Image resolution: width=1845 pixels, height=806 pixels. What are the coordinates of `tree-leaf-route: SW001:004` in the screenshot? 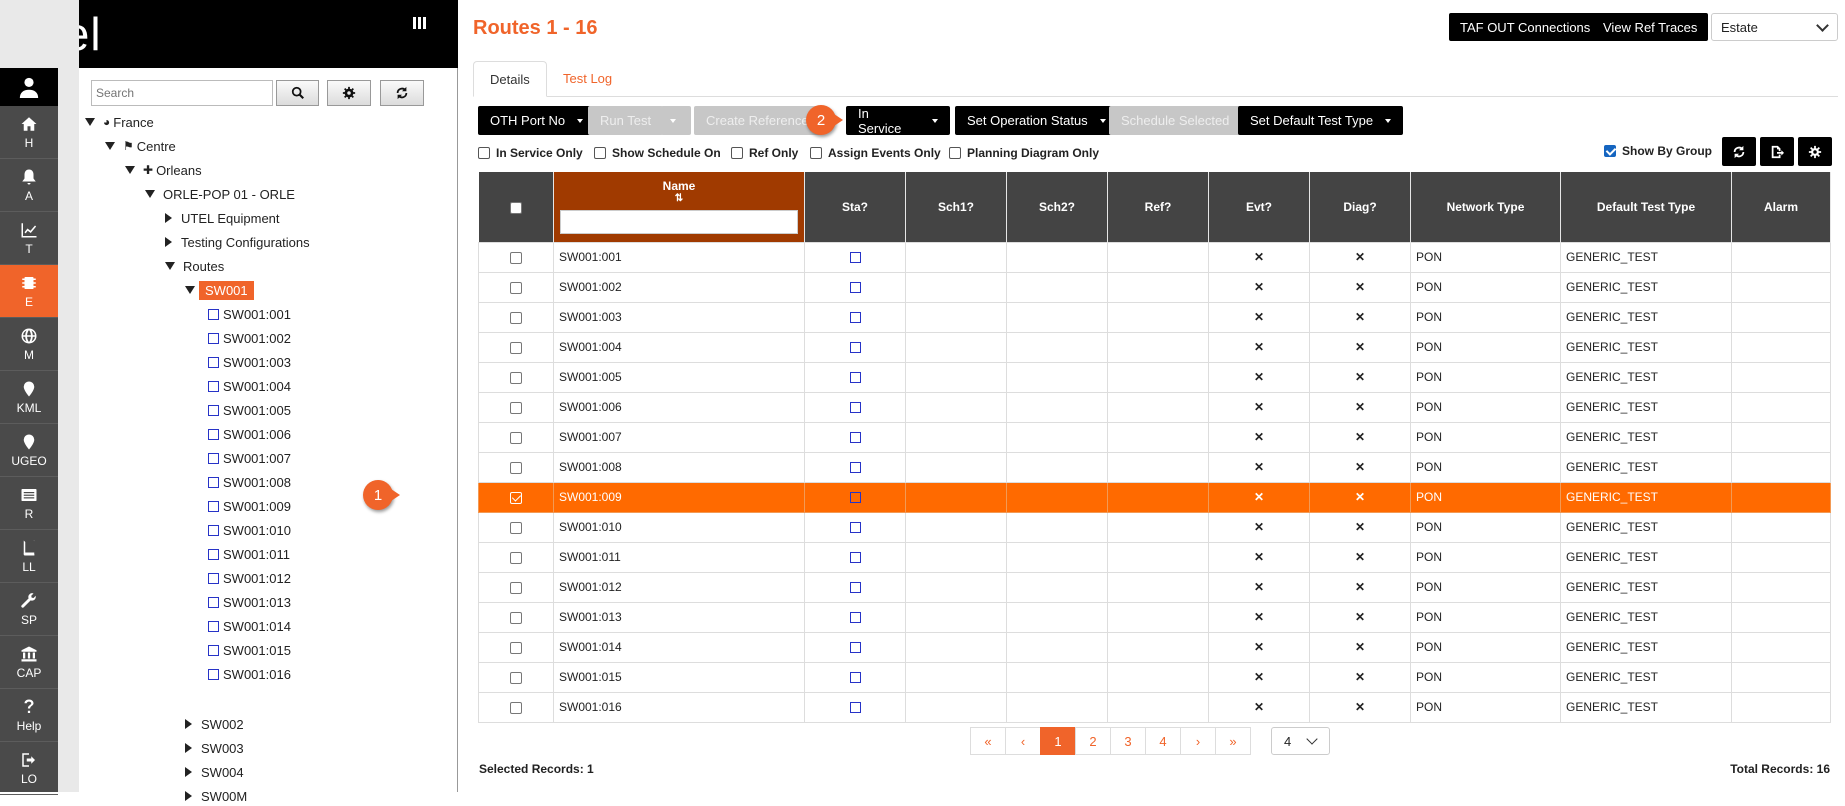 It's located at (249, 386).